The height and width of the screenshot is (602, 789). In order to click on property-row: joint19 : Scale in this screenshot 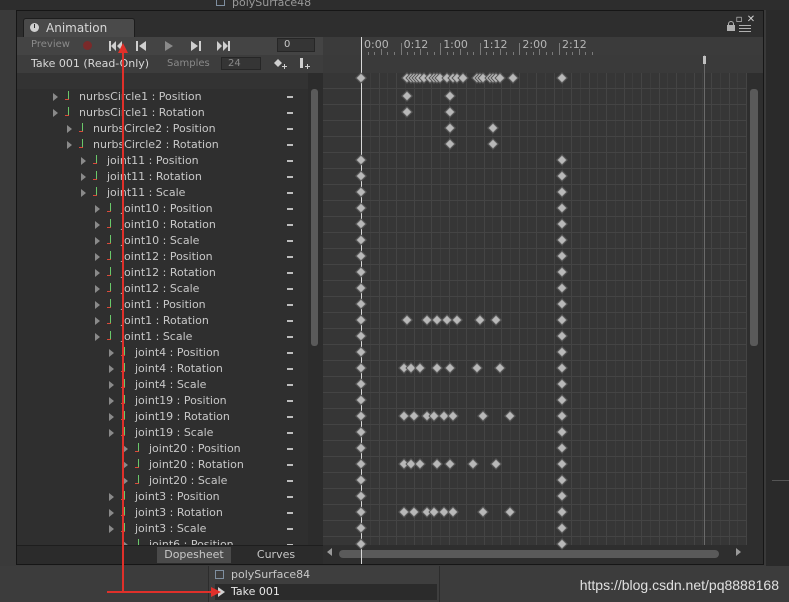, I will do `click(162, 433)`.